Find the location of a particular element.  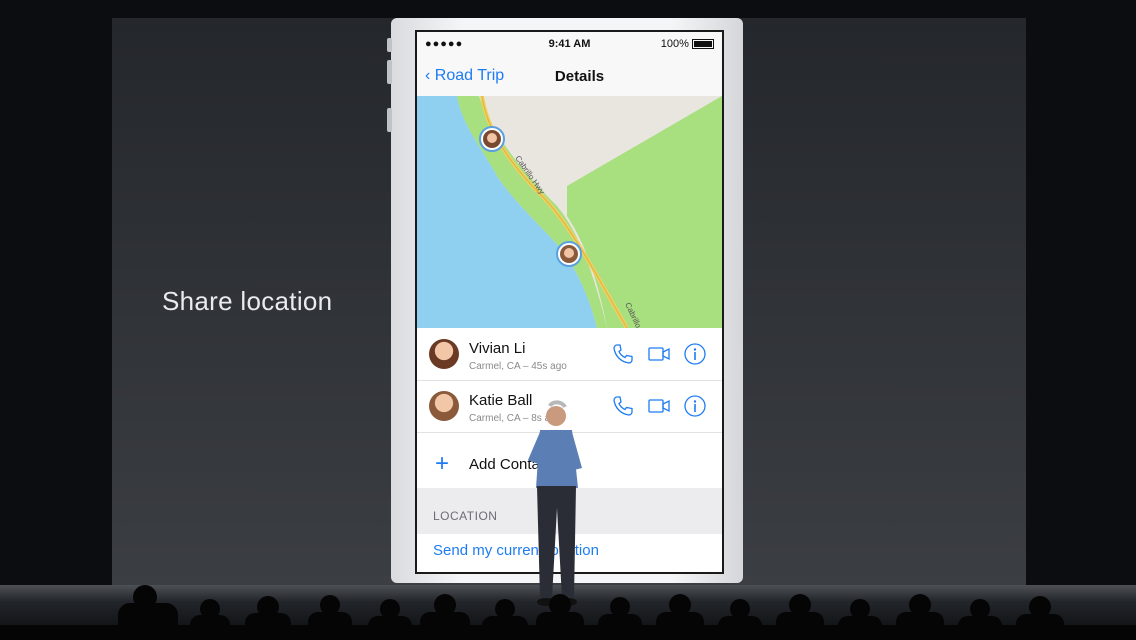

section-header-label: LOCATION is located at coordinates (465, 516).